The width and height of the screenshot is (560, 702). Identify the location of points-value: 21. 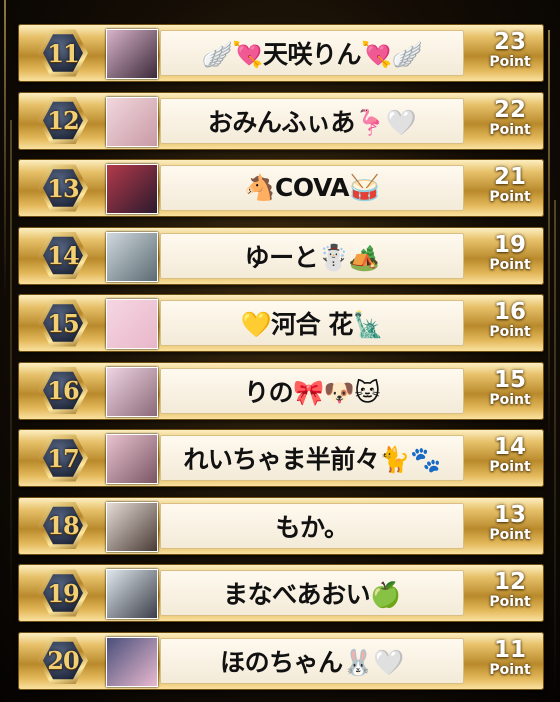
(509, 177).